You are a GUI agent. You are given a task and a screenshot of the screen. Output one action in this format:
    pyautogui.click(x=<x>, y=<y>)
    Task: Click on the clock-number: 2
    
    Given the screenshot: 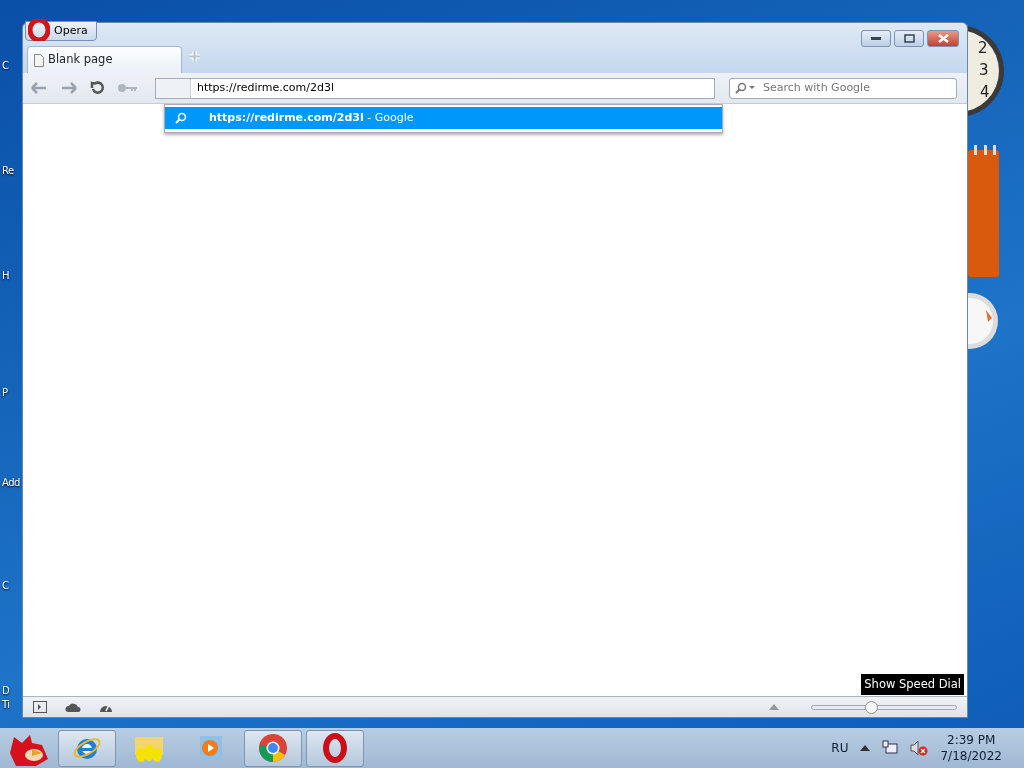 What is the action you would take?
    pyautogui.click(x=983, y=48)
    